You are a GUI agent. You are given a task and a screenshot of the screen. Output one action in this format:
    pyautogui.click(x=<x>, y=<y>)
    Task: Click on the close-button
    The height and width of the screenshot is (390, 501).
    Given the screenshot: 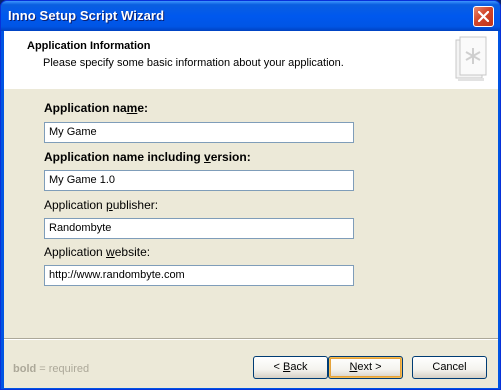 What is the action you would take?
    pyautogui.click(x=483, y=16)
    